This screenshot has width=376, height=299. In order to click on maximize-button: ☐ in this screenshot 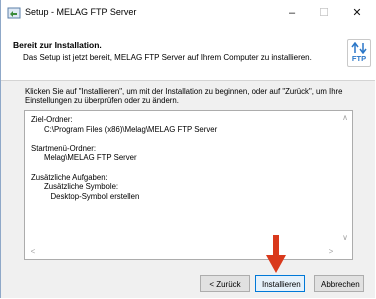, I will do `click(324, 13)`.